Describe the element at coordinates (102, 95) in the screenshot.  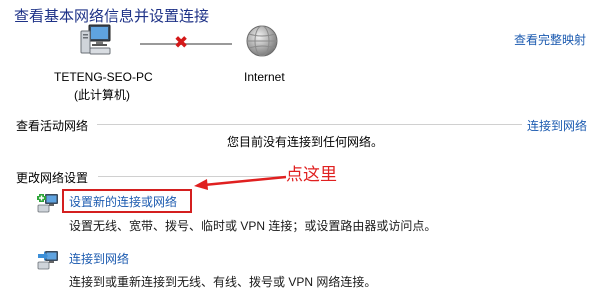
I see `computer-sub-label: (此计算机)` at that location.